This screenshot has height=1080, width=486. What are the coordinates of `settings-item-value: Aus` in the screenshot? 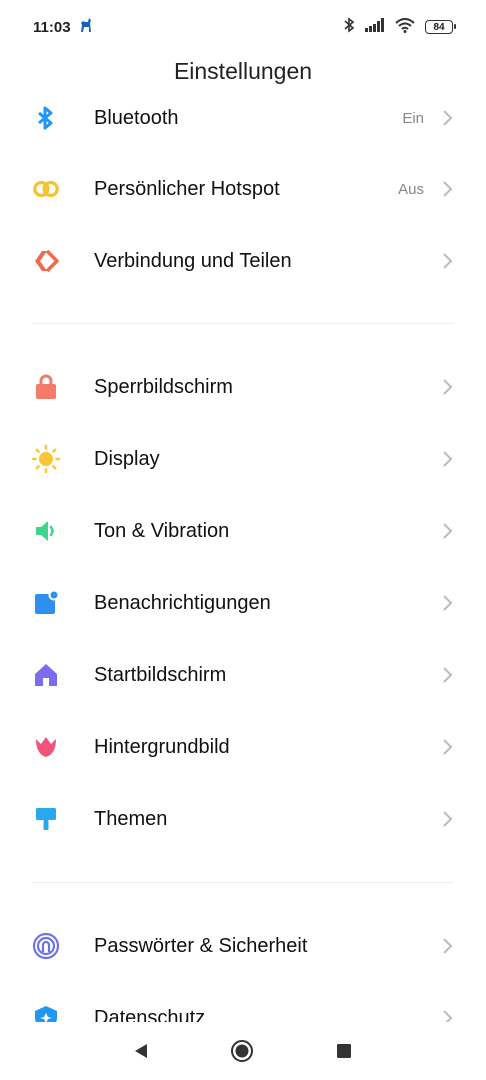 It's located at (411, 189).